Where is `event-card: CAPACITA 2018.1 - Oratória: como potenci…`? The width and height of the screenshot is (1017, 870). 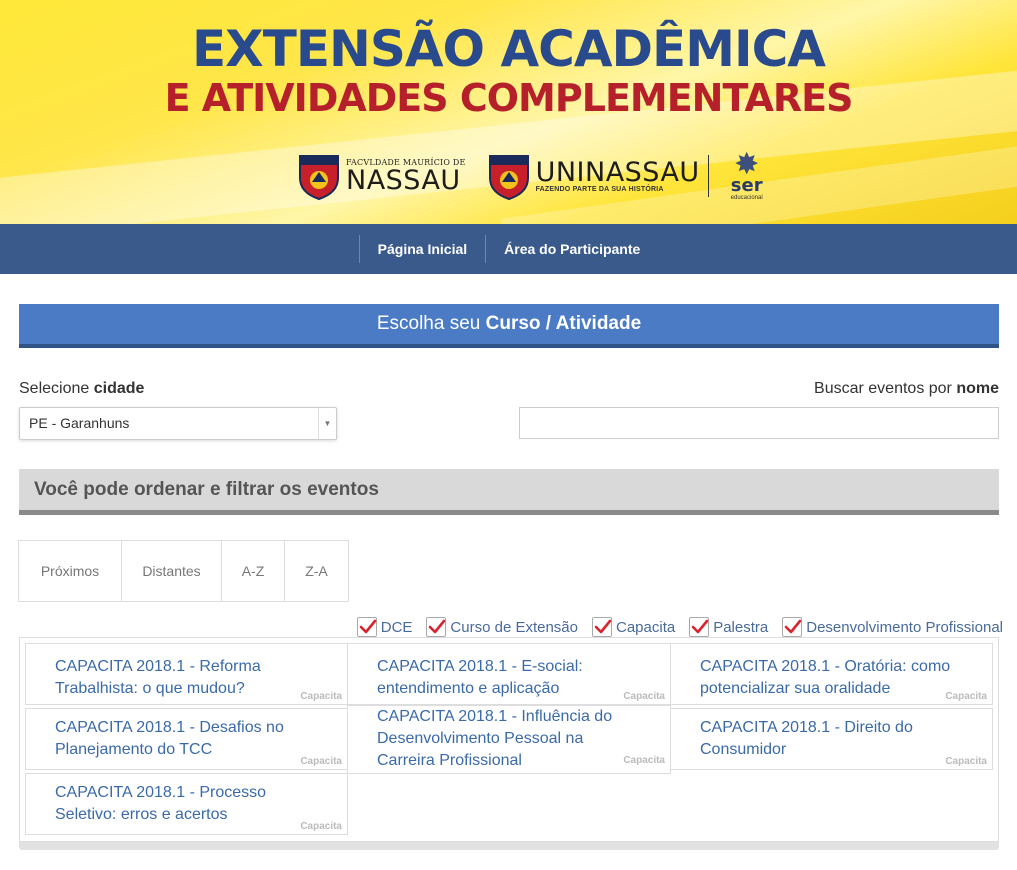
event-card: CAPACITA 2018.1 - Oratória: como potenci… is located at coordinates (831, 674).